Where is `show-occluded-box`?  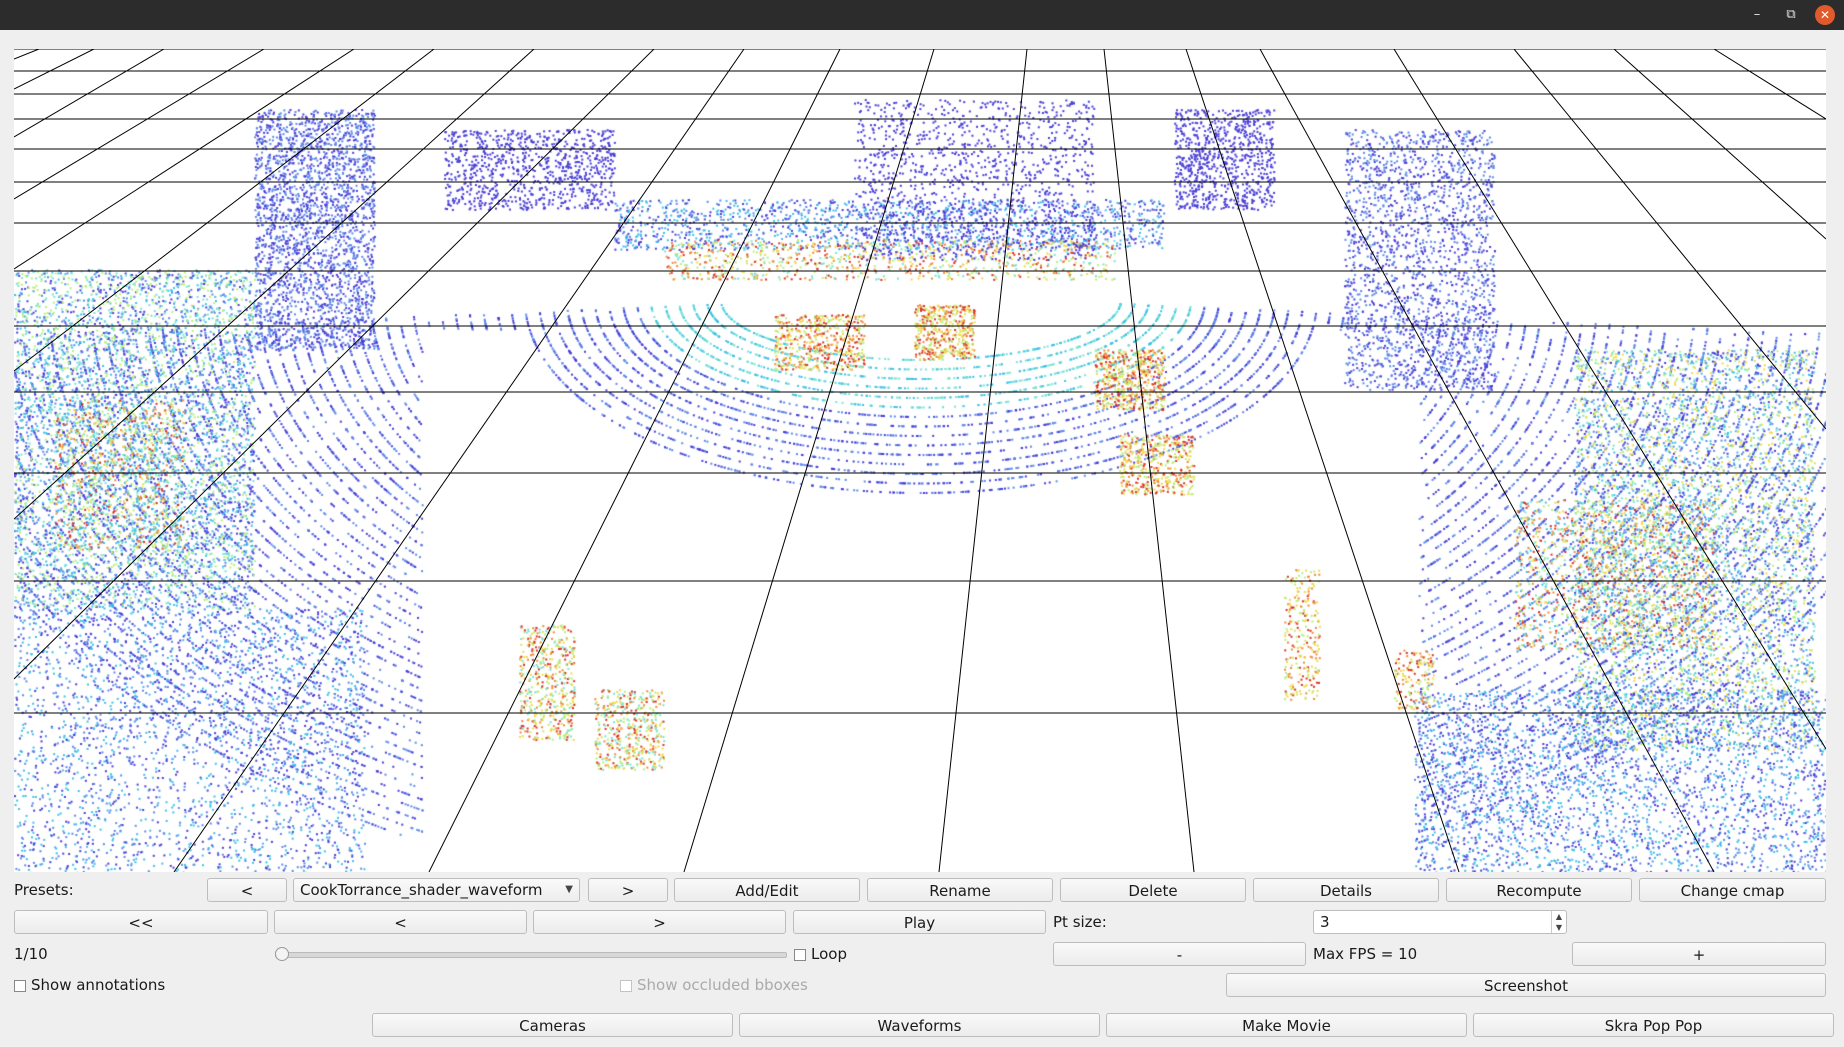 show-occluded-box is located at coordinates (626, 986).